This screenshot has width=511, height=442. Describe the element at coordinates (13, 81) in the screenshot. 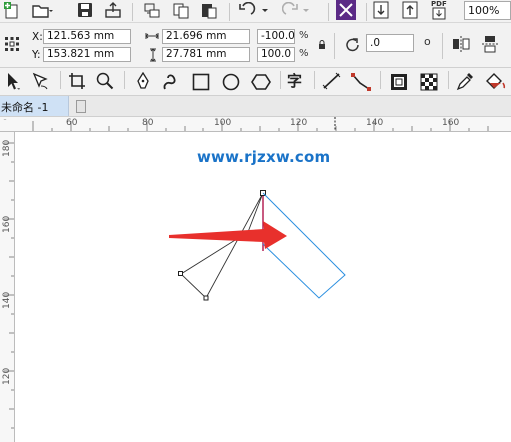

I see `pick-tool-icon` at that location.